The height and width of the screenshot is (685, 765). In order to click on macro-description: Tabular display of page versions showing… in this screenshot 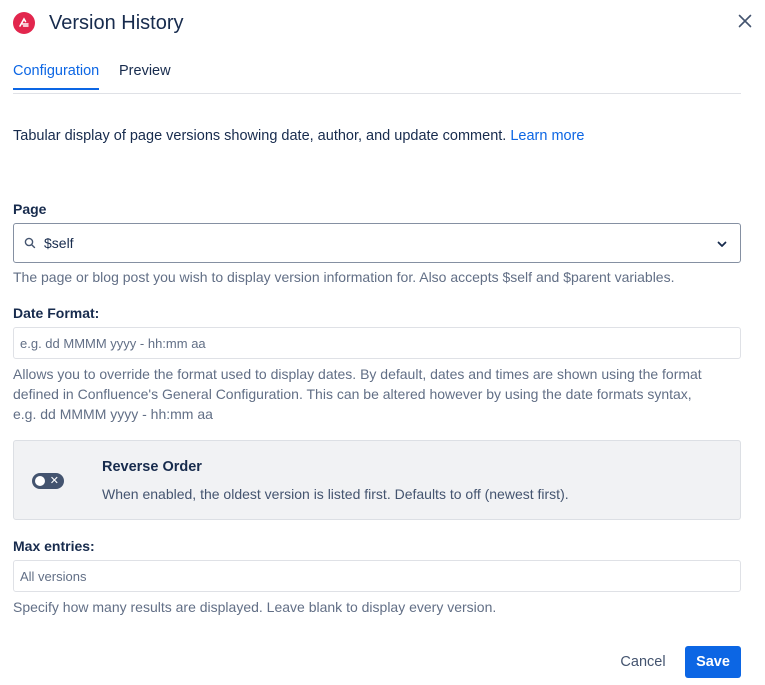, I will do `click(299, 136)`.